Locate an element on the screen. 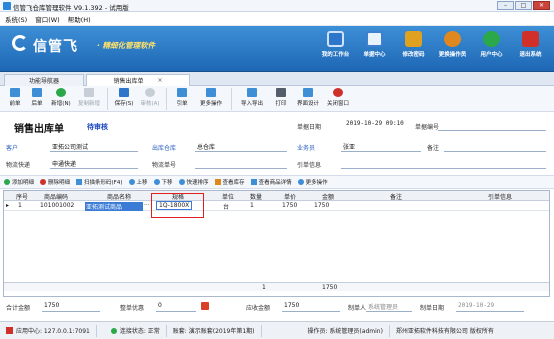 The width and height of the screenshot is (554, 339). reference-button: 引单 is located at coordinates (182, 96).